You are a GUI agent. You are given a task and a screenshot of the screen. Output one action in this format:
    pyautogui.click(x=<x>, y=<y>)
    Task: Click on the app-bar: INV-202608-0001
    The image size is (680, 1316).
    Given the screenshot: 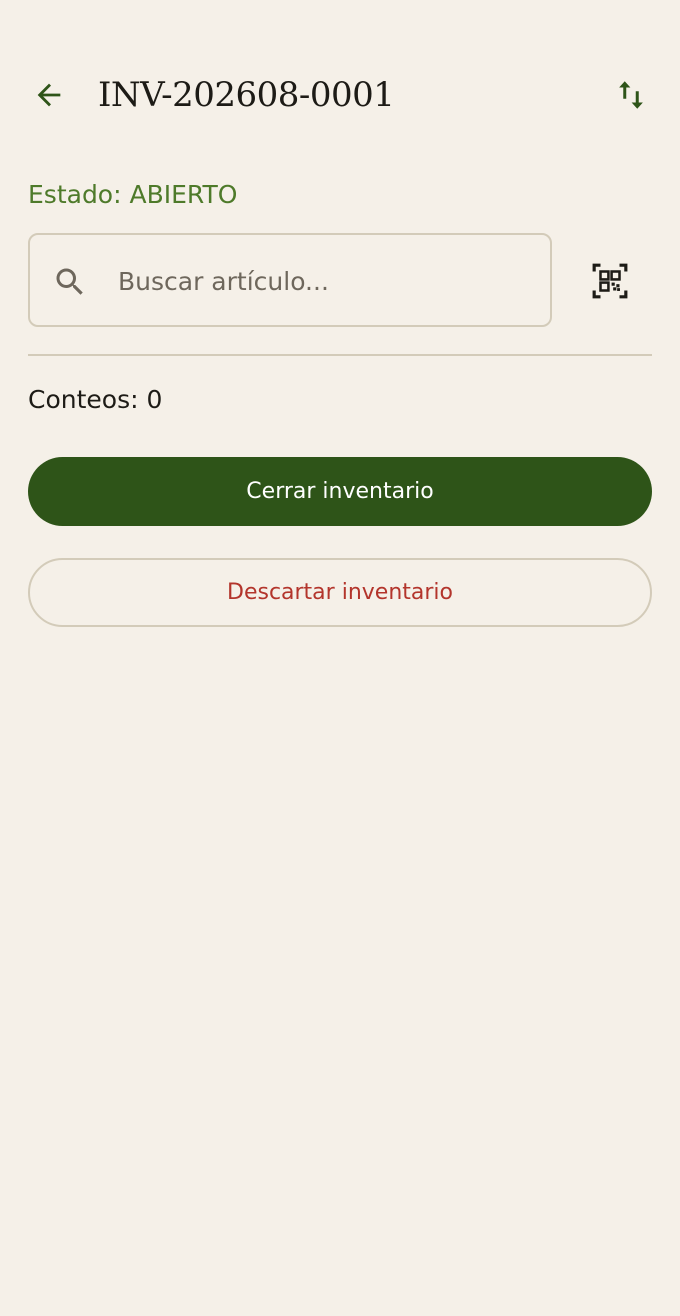 What is the action you would take?
    pyautogui.click(x=340, y=95)
    